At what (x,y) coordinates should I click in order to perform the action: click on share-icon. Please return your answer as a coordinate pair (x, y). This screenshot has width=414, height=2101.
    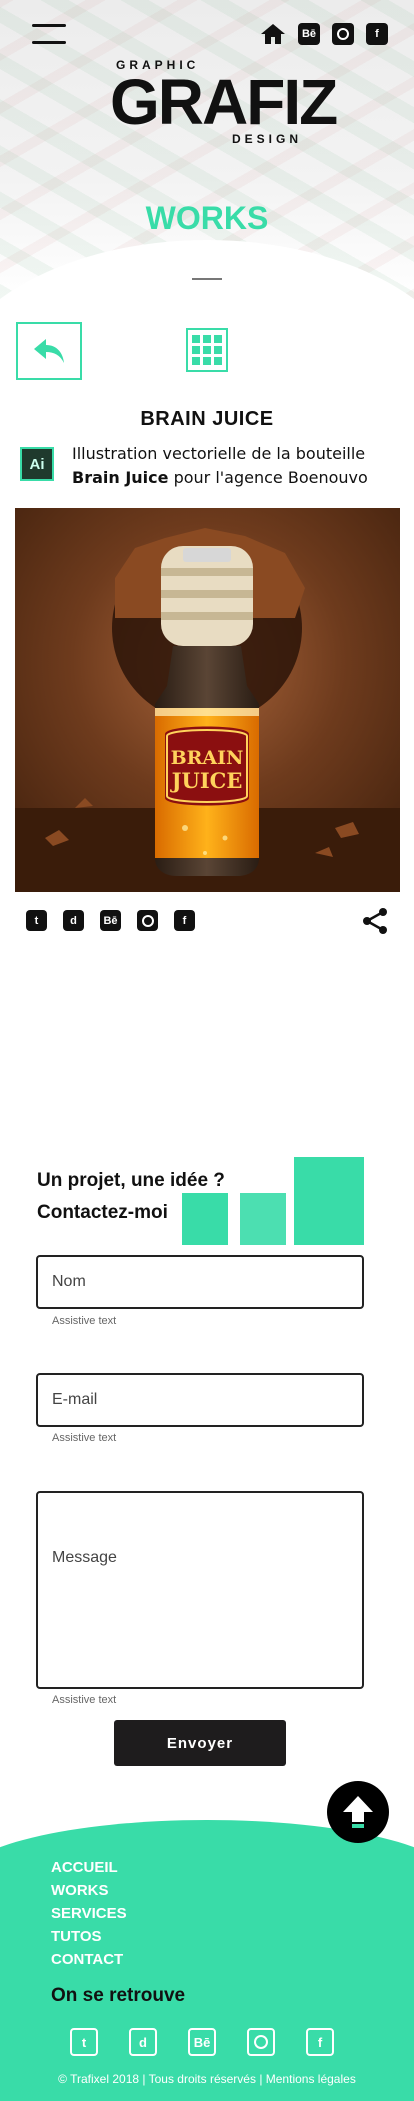
    Looking at the image, I should click on (375, 921).